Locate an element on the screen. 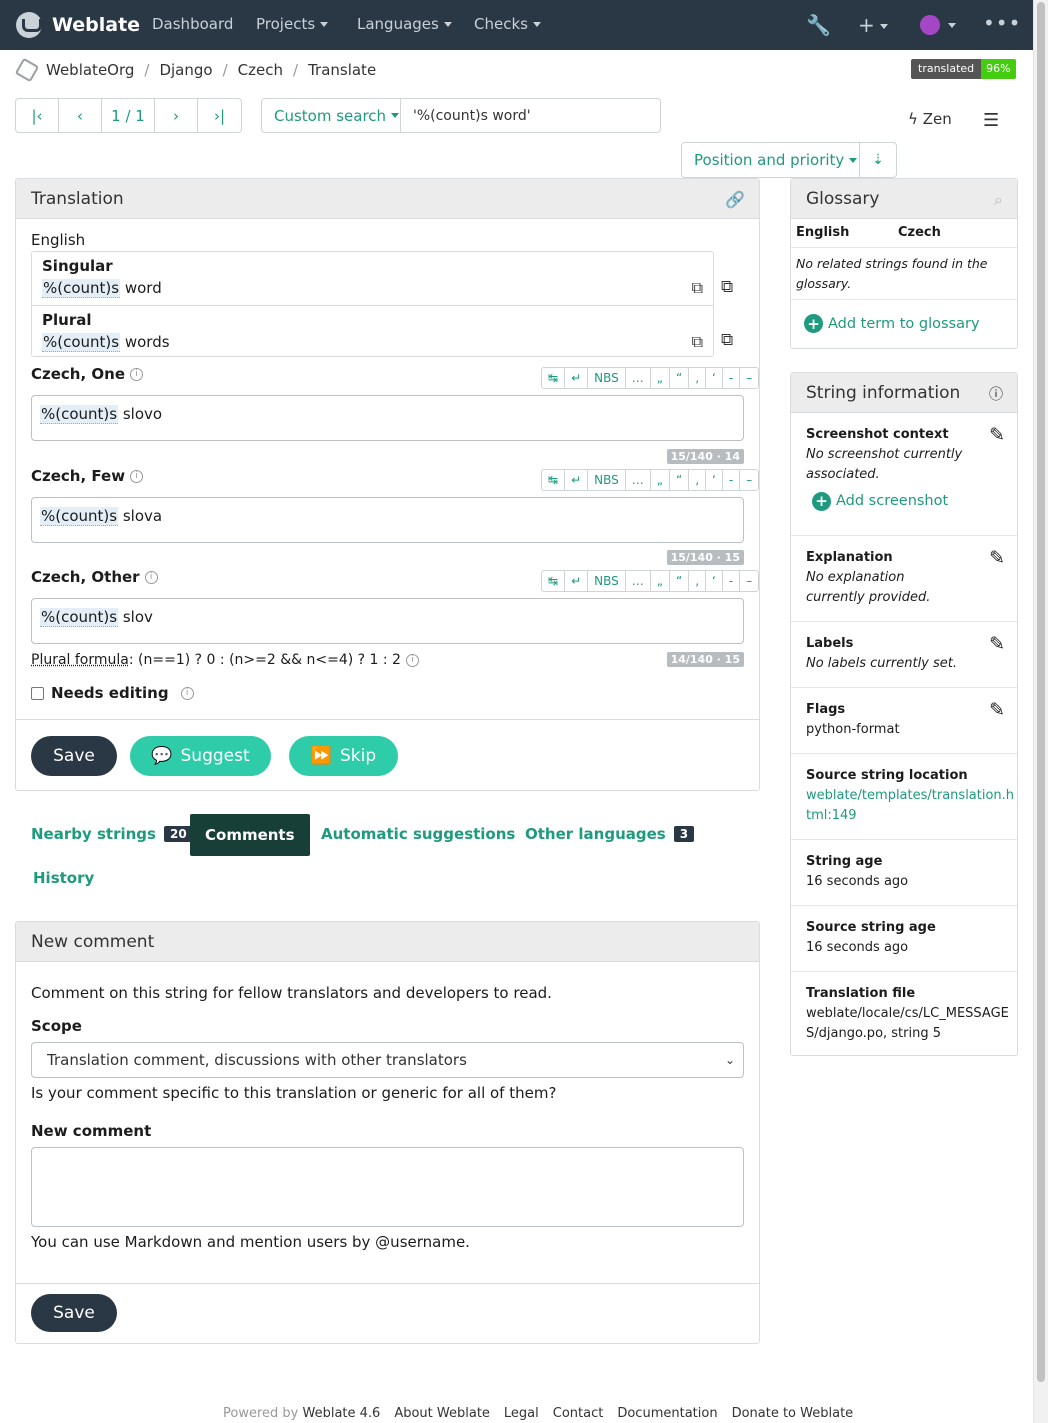 The height and width of the screenshot is (1423, 1048). save-button: Save is located at coordinates (74, 756).